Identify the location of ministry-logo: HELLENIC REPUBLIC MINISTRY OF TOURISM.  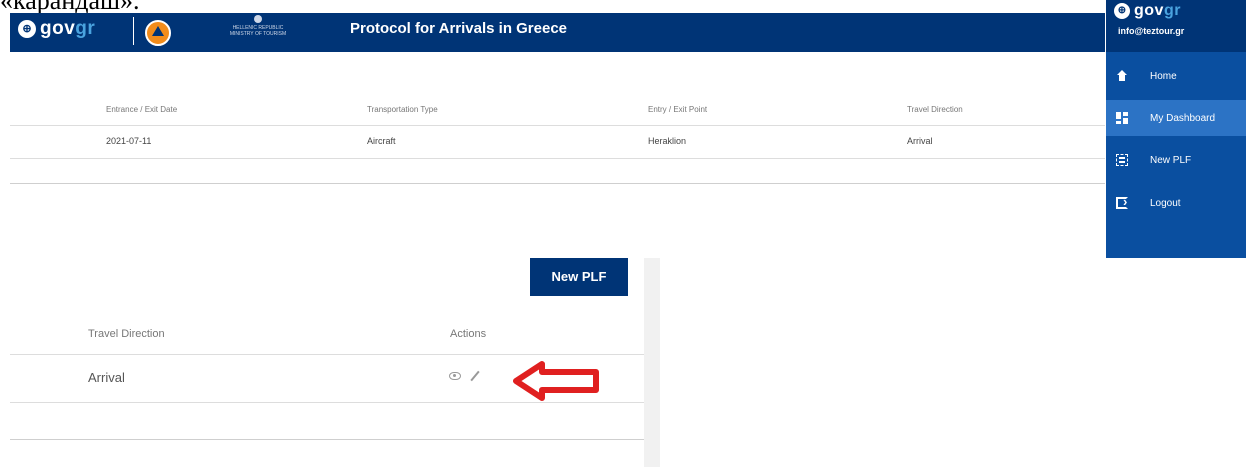
(258, 26).